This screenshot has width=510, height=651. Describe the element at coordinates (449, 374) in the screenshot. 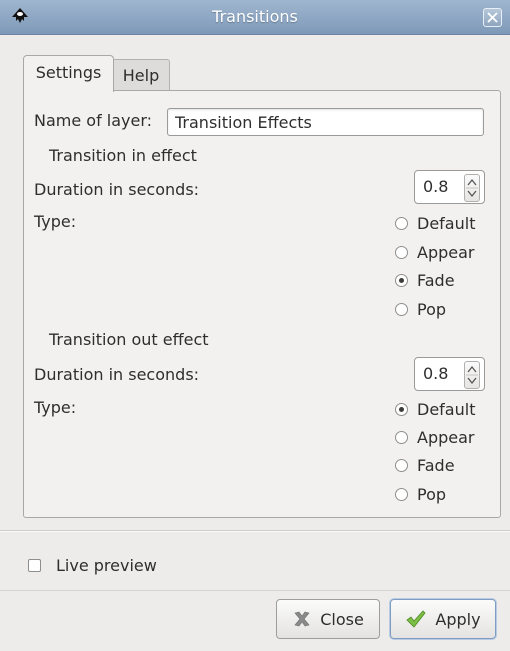

I see `out-duration-spinbox: 0.8` at that location.